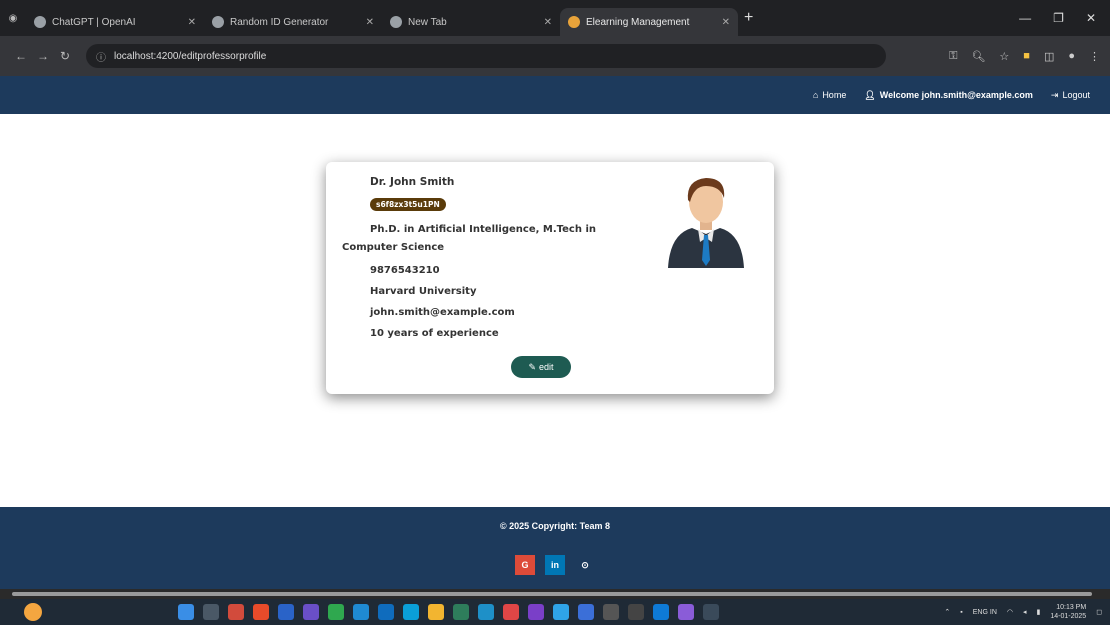 The width and height of the screenshot is (1110, 625). What do you see at coordinates (279, 22) in the screenshot?
I see `tab-title: Random ID Generator` at bounding box center [279, 22].